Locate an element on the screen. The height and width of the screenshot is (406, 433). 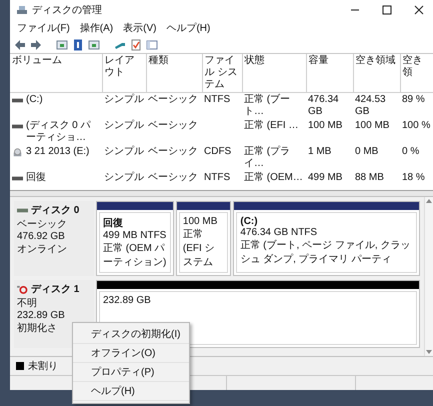
disk-detail: ベーシック is located at coordinates (42, 224).